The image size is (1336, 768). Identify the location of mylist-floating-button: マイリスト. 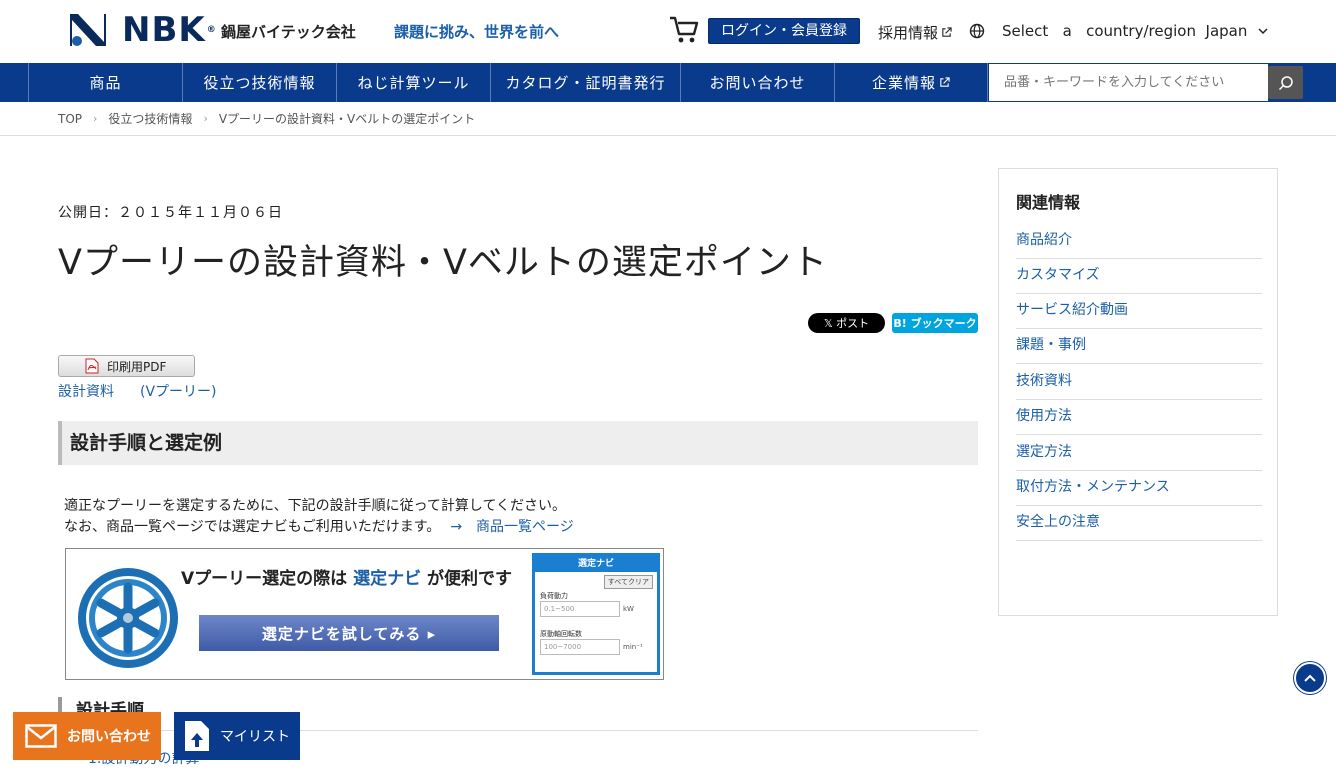
(237, 736).